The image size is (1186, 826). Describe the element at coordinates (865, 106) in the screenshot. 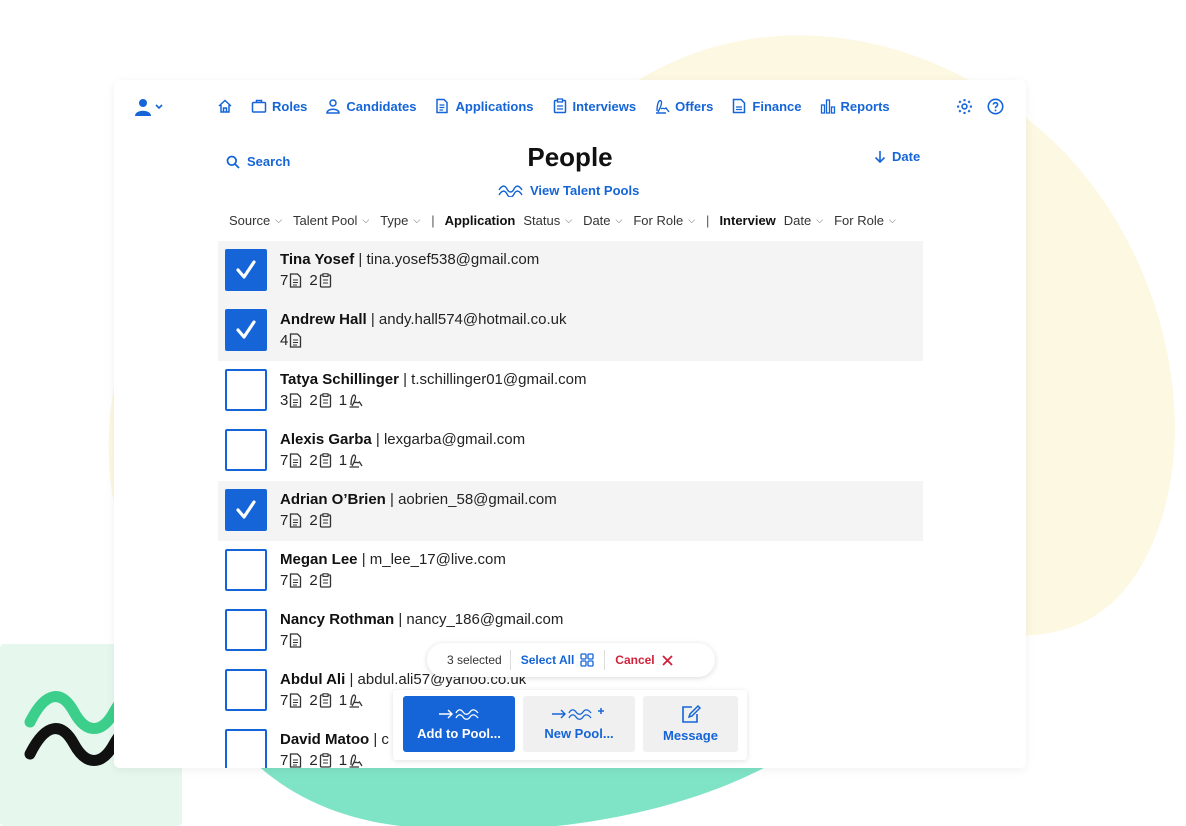

I see `nav-reports-label: Reports` at that location.